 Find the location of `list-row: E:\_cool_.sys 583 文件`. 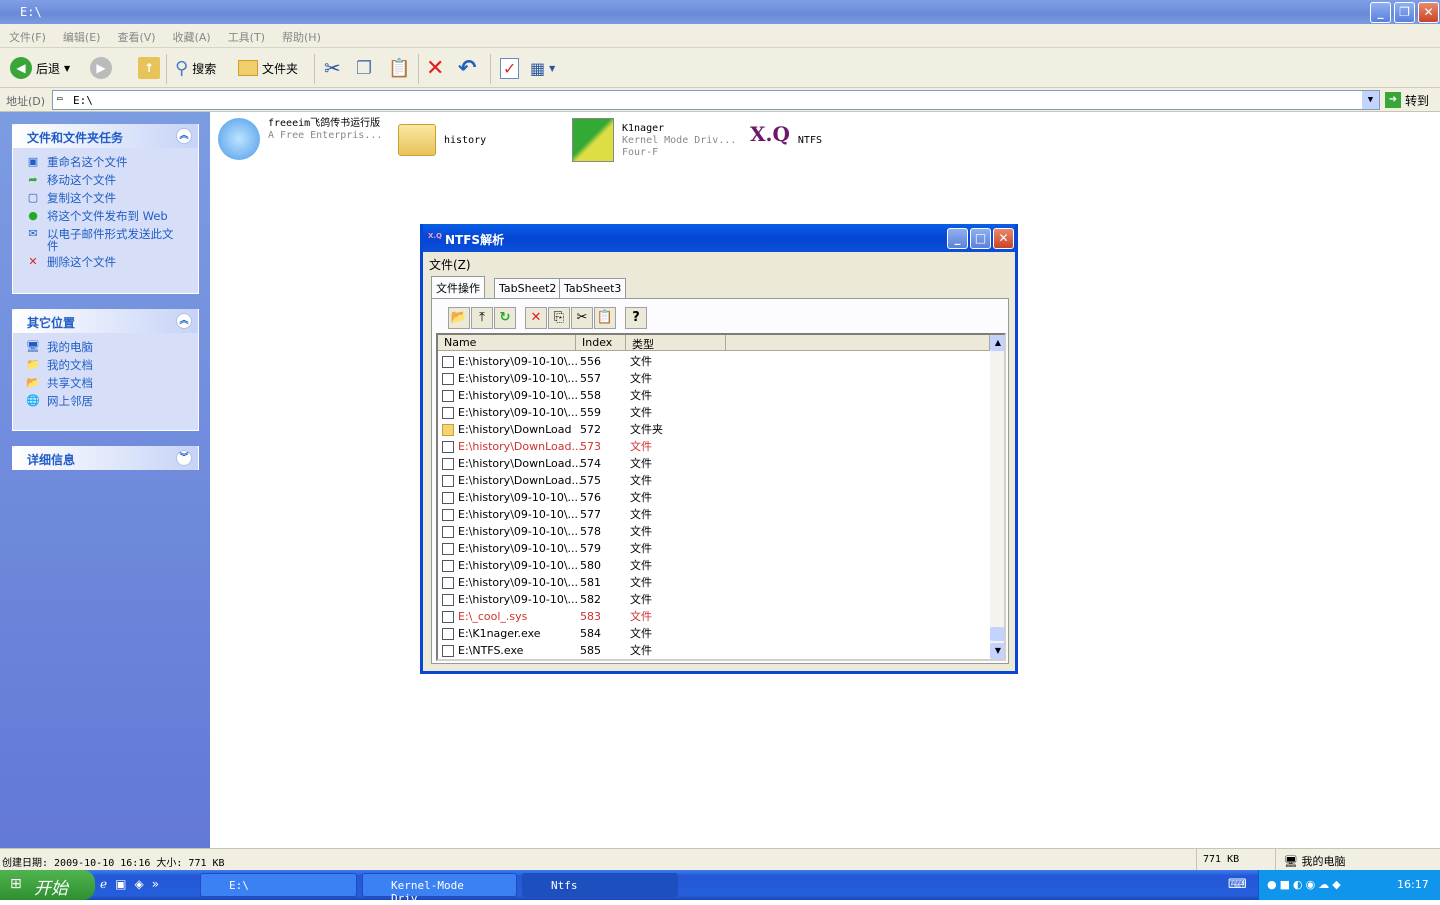

list-row: E:\_cool_.sys 583 文件 is located at coordinates (713, 616).